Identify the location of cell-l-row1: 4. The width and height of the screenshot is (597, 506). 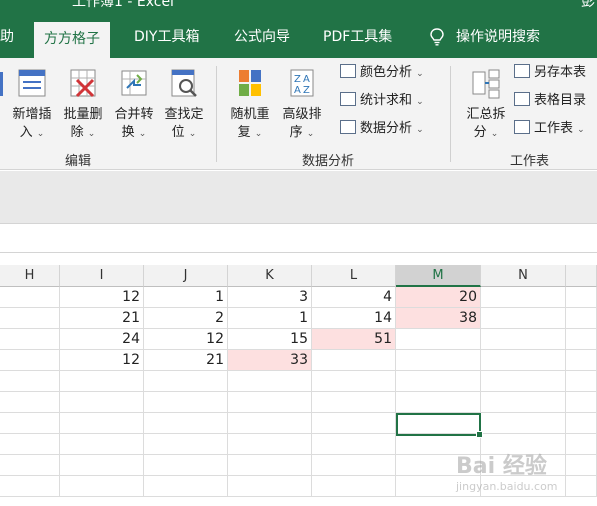
(354, 297).